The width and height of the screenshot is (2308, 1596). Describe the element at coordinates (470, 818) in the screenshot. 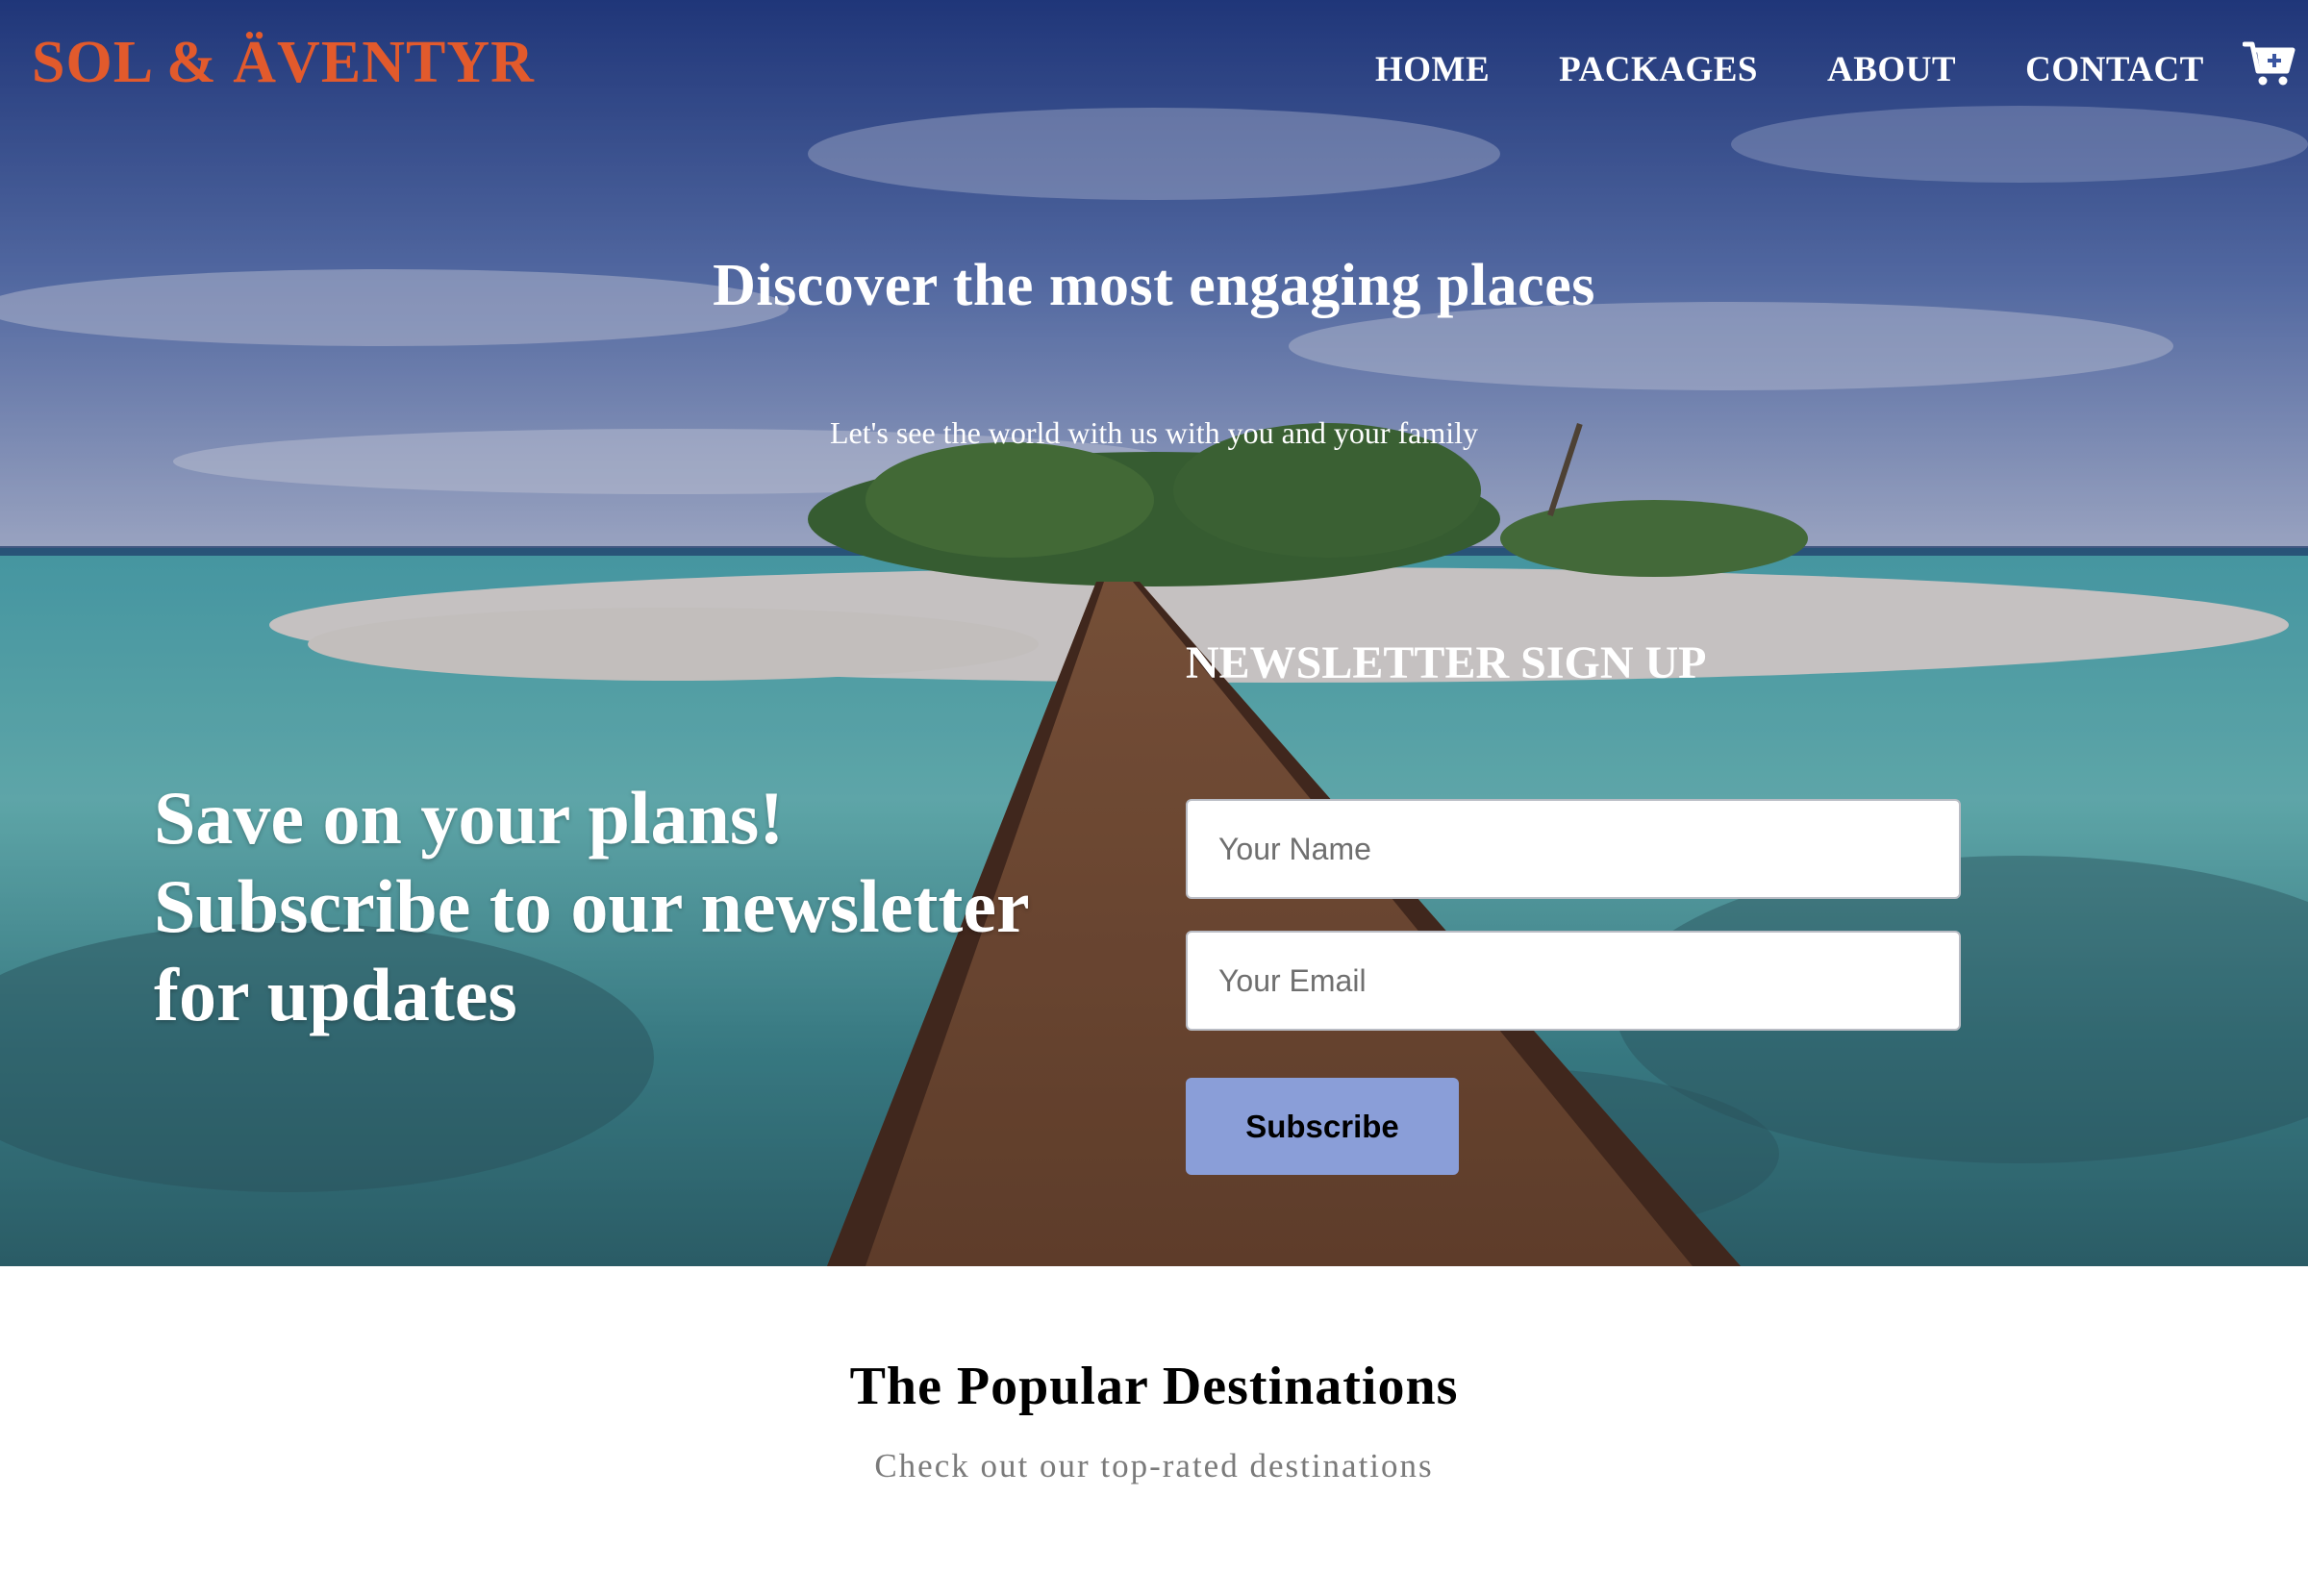

I see `promo-line-1: Save on your plans!` at that location.